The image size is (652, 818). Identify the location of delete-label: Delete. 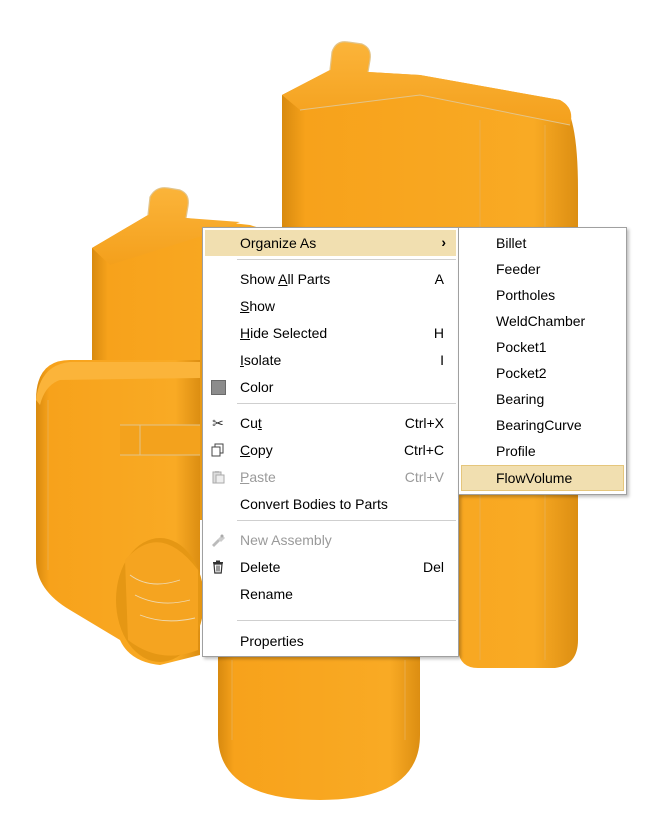
(260, 567).